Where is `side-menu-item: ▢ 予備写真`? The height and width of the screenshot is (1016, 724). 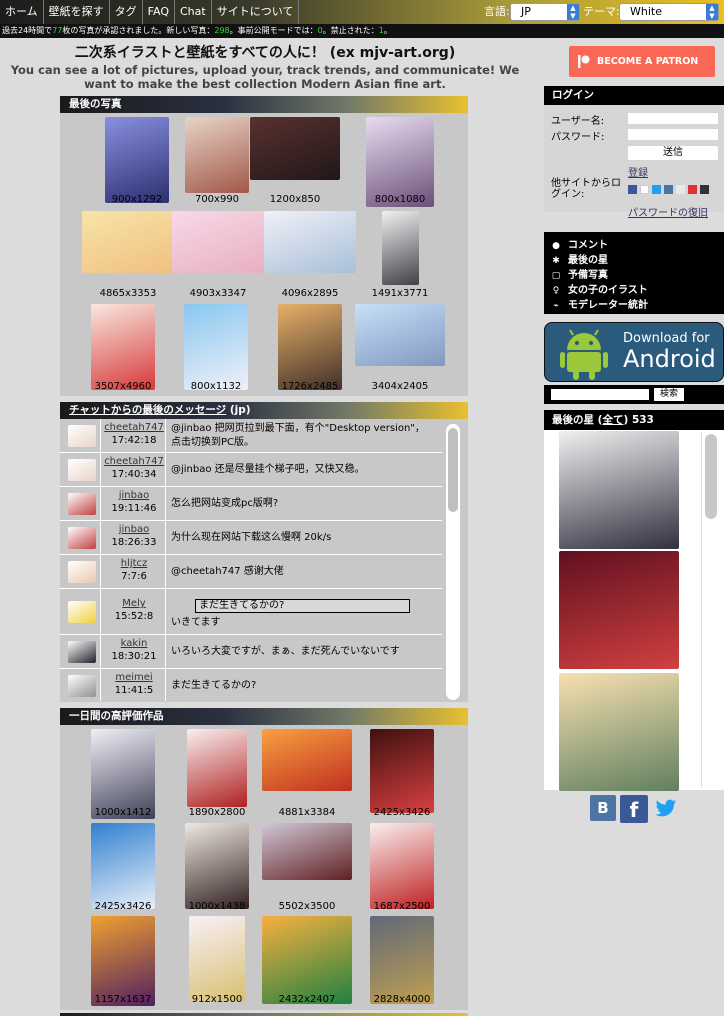 side-menu-item: ▢ 予備写真 is located at coordinates (579, 273).